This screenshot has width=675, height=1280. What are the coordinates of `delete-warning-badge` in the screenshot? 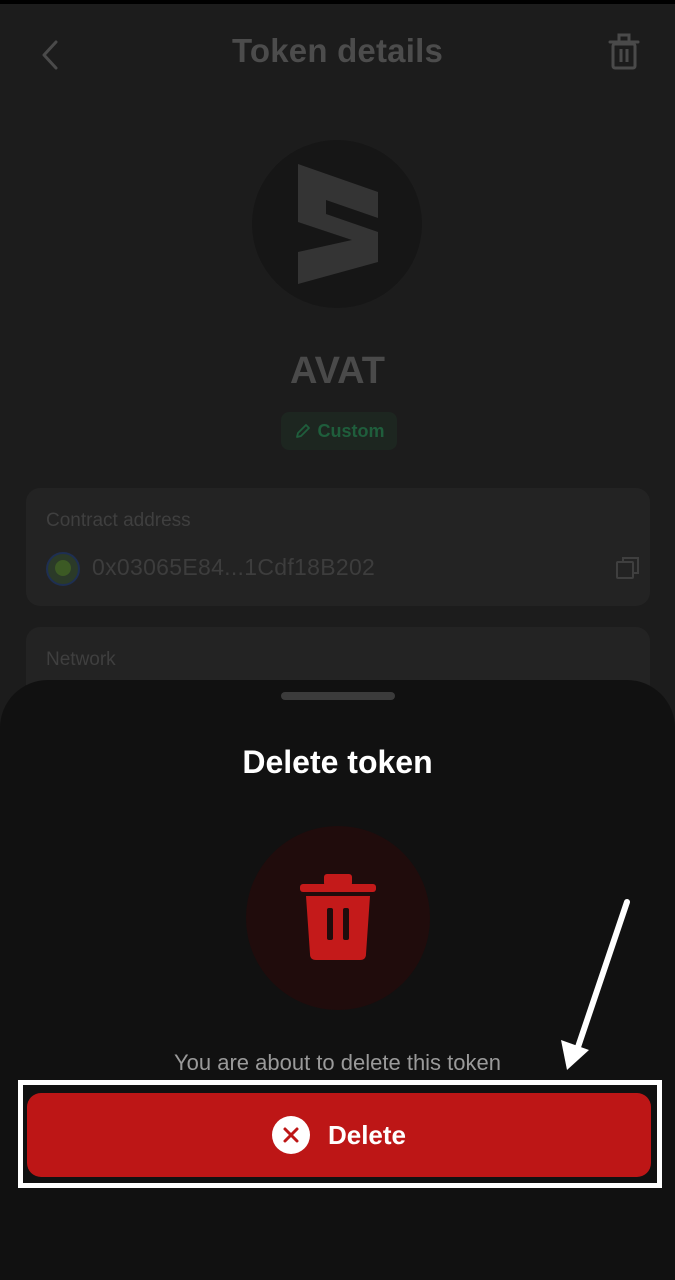 It's located at (338, 918).